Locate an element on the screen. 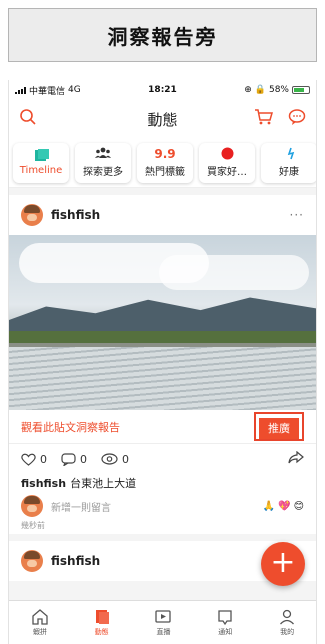 This screenshot has height=644, width=325. caption-username: fishfish is located at coordinates (43, 483).